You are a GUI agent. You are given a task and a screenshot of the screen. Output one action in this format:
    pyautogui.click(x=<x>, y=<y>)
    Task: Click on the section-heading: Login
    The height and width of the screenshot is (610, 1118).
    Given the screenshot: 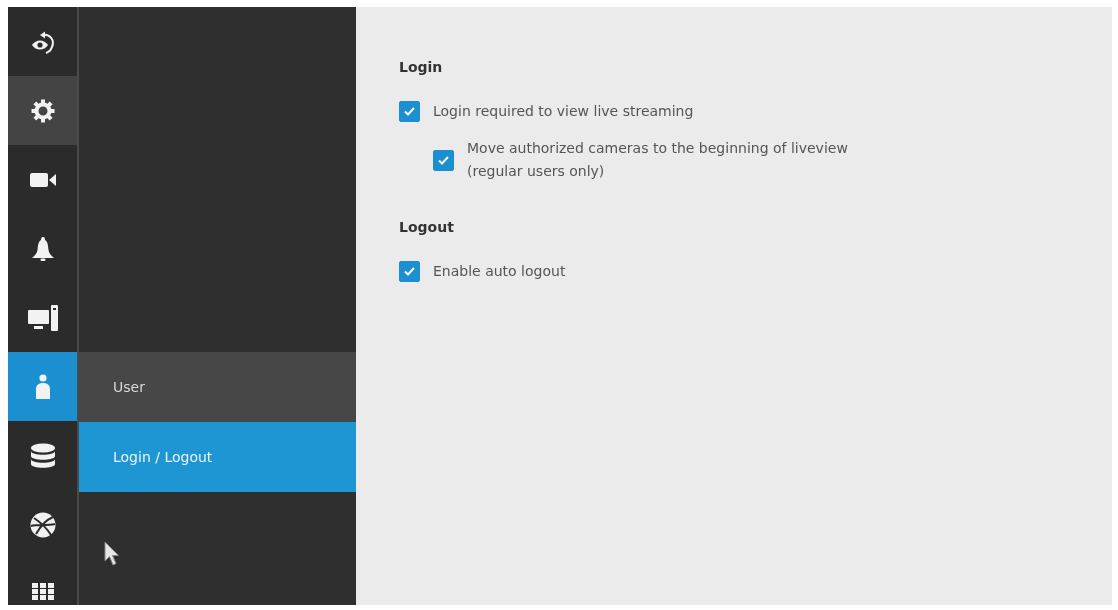 What is the action you would take?
    pyautogui.click(x=421, y=67)
    